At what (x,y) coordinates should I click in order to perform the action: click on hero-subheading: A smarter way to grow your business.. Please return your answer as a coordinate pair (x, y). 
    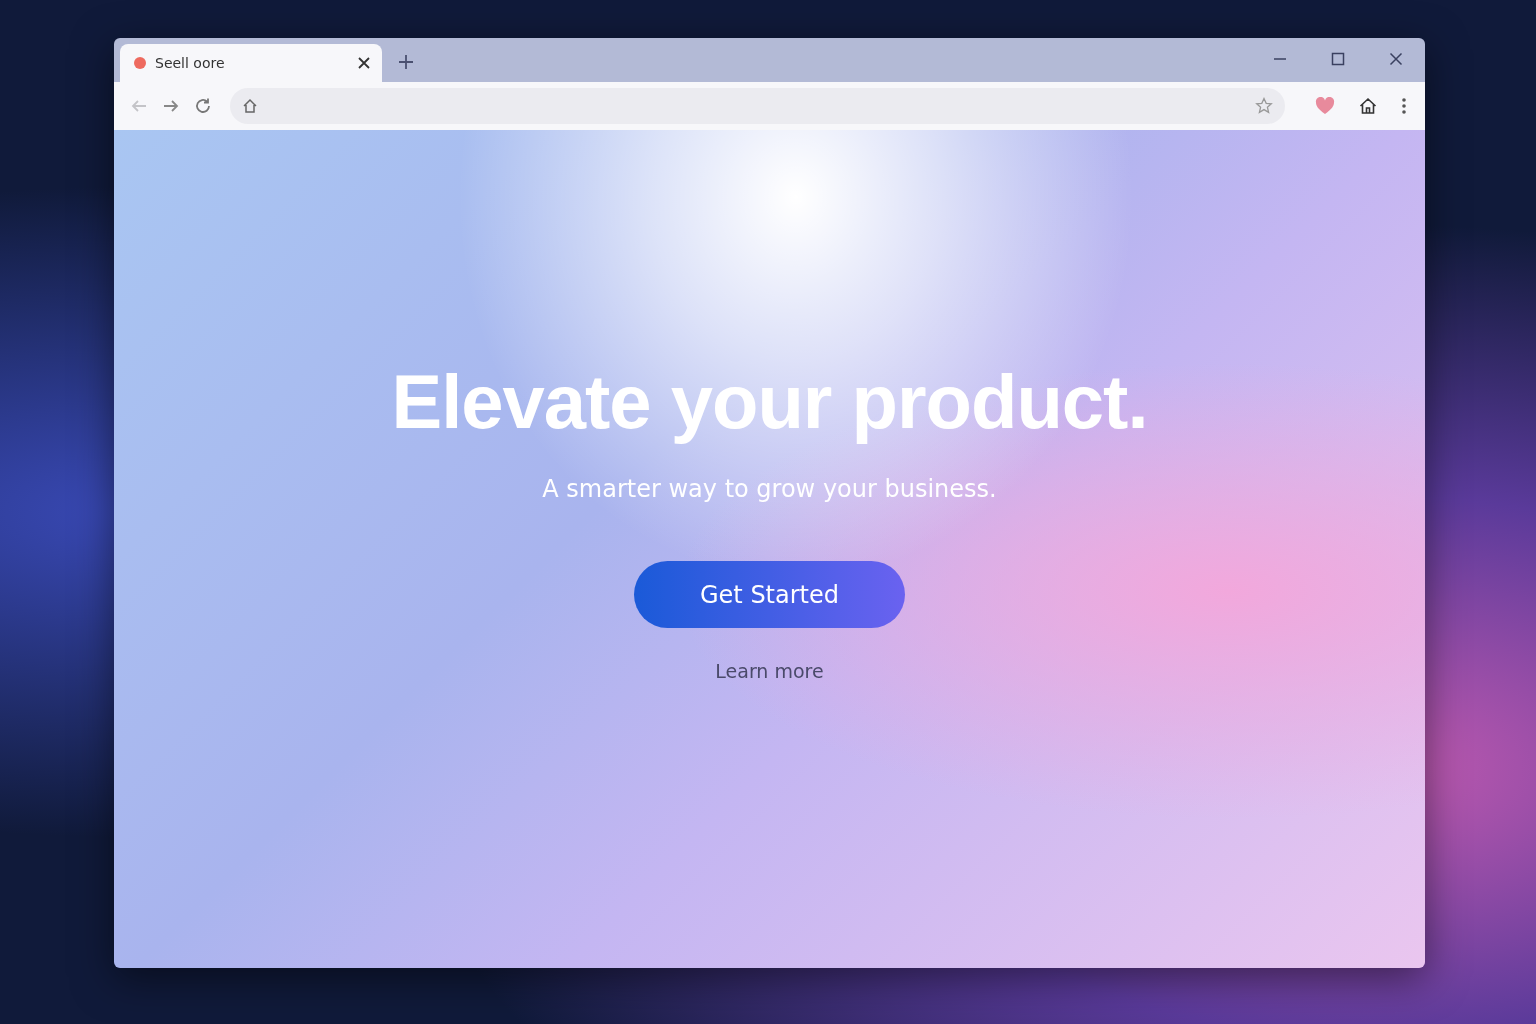
    Looking at the image, I should click on (769, 489).